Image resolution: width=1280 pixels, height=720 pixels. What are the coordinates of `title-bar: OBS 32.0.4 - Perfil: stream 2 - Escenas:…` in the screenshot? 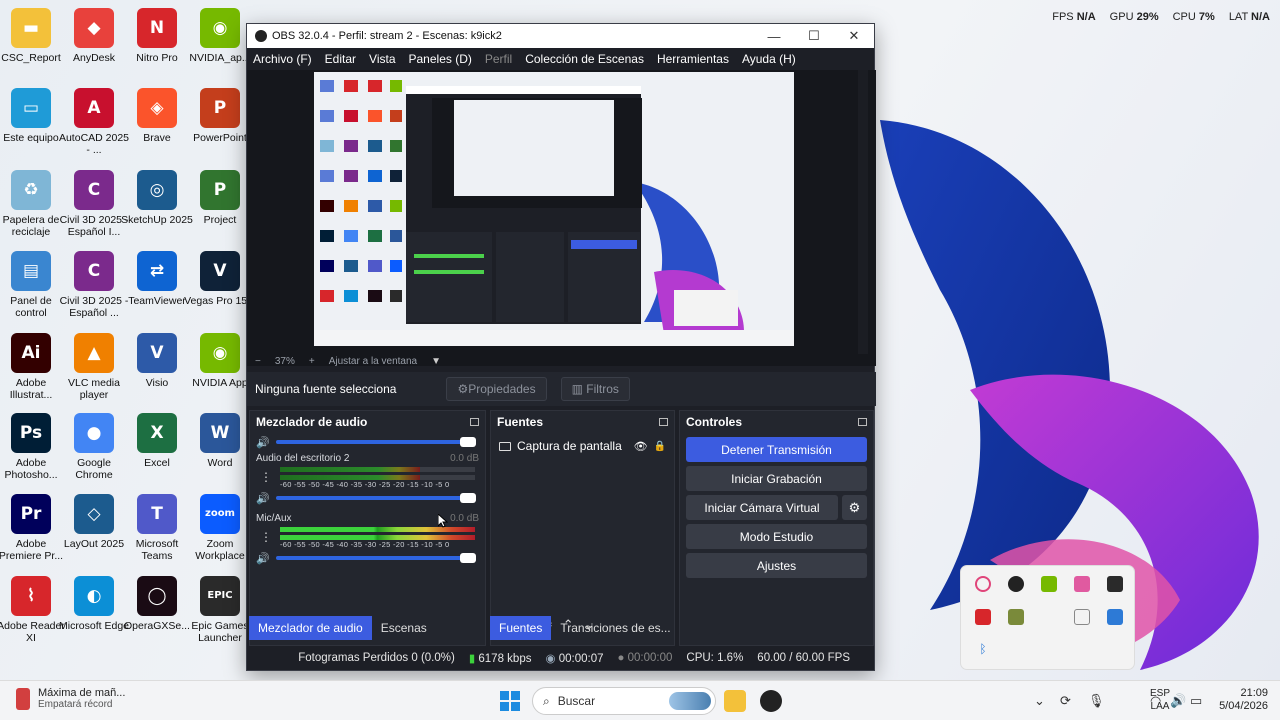 It's located at (560, 36).